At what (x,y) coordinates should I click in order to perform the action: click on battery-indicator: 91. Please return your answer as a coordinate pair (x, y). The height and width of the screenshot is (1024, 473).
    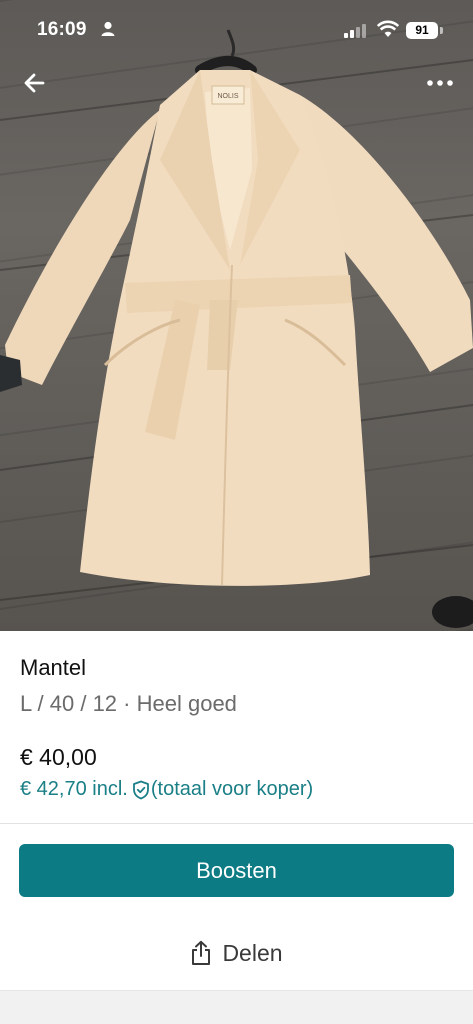
    Looking at the image, I should click on (422, 30).